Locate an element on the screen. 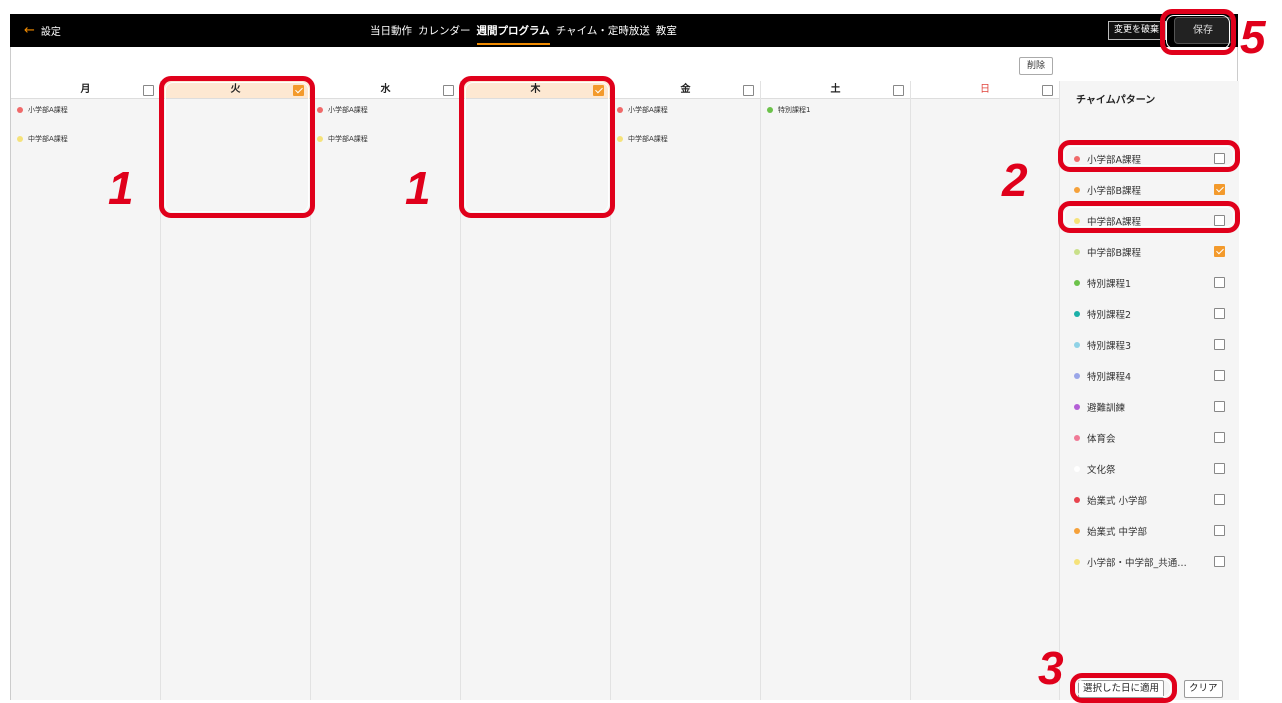 The height and width of the screenshot is (703, 1282). schedule-entry: 特別課程1 is located at coordinates (835, 110).